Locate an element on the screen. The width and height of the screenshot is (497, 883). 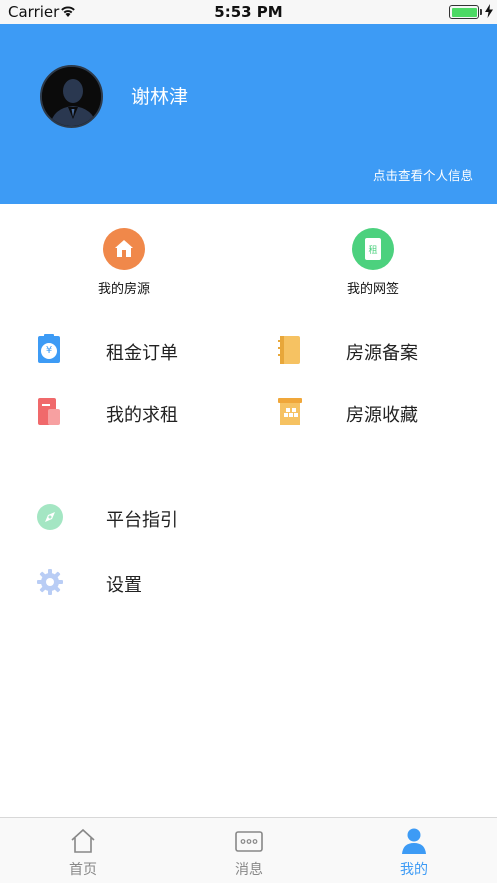
platform-guide-label: 平台指引 is located at coordinates (142, 520).